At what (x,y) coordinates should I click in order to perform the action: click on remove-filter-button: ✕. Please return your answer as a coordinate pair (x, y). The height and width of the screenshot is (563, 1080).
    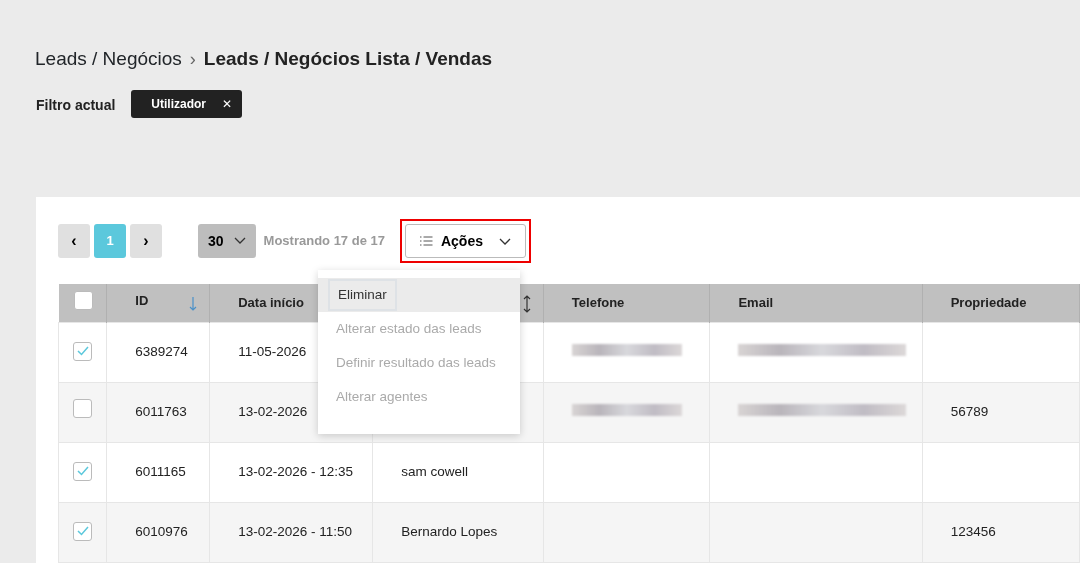
    Looking at the image, I should click on (227, 104).